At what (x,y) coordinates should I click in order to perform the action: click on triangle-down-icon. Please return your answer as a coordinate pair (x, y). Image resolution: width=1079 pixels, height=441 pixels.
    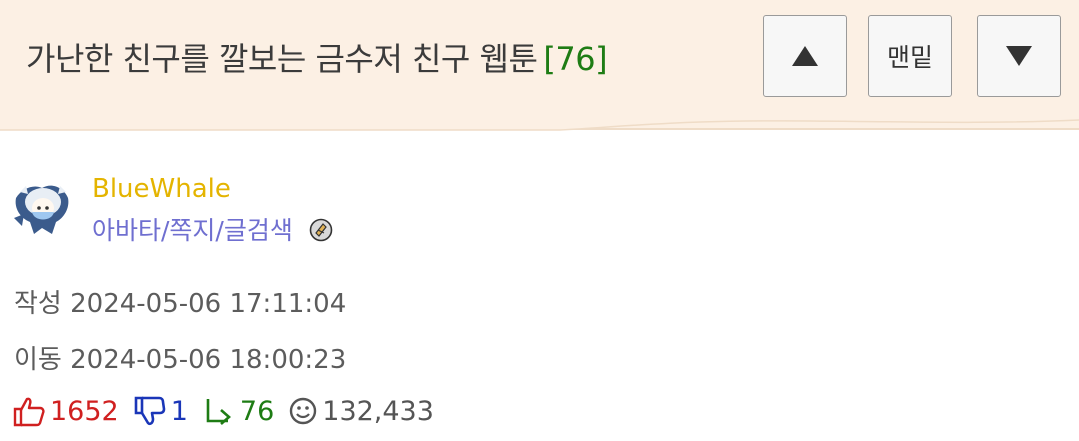
    Looking at the image, I should click on (1019, 56).